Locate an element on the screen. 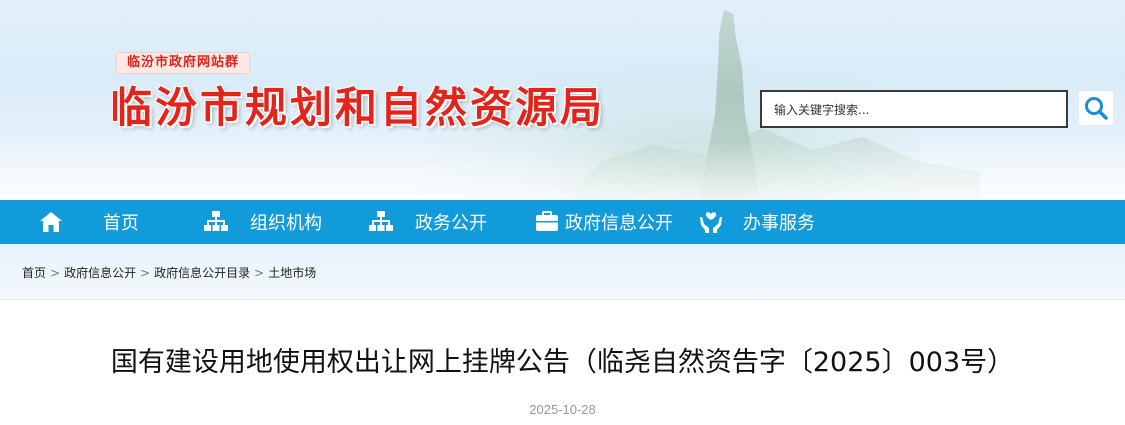 The image size is (1125, 425). breadcrumb-gov-info-disclosure: 政府信息公开 is located at coordinates (100, 272).